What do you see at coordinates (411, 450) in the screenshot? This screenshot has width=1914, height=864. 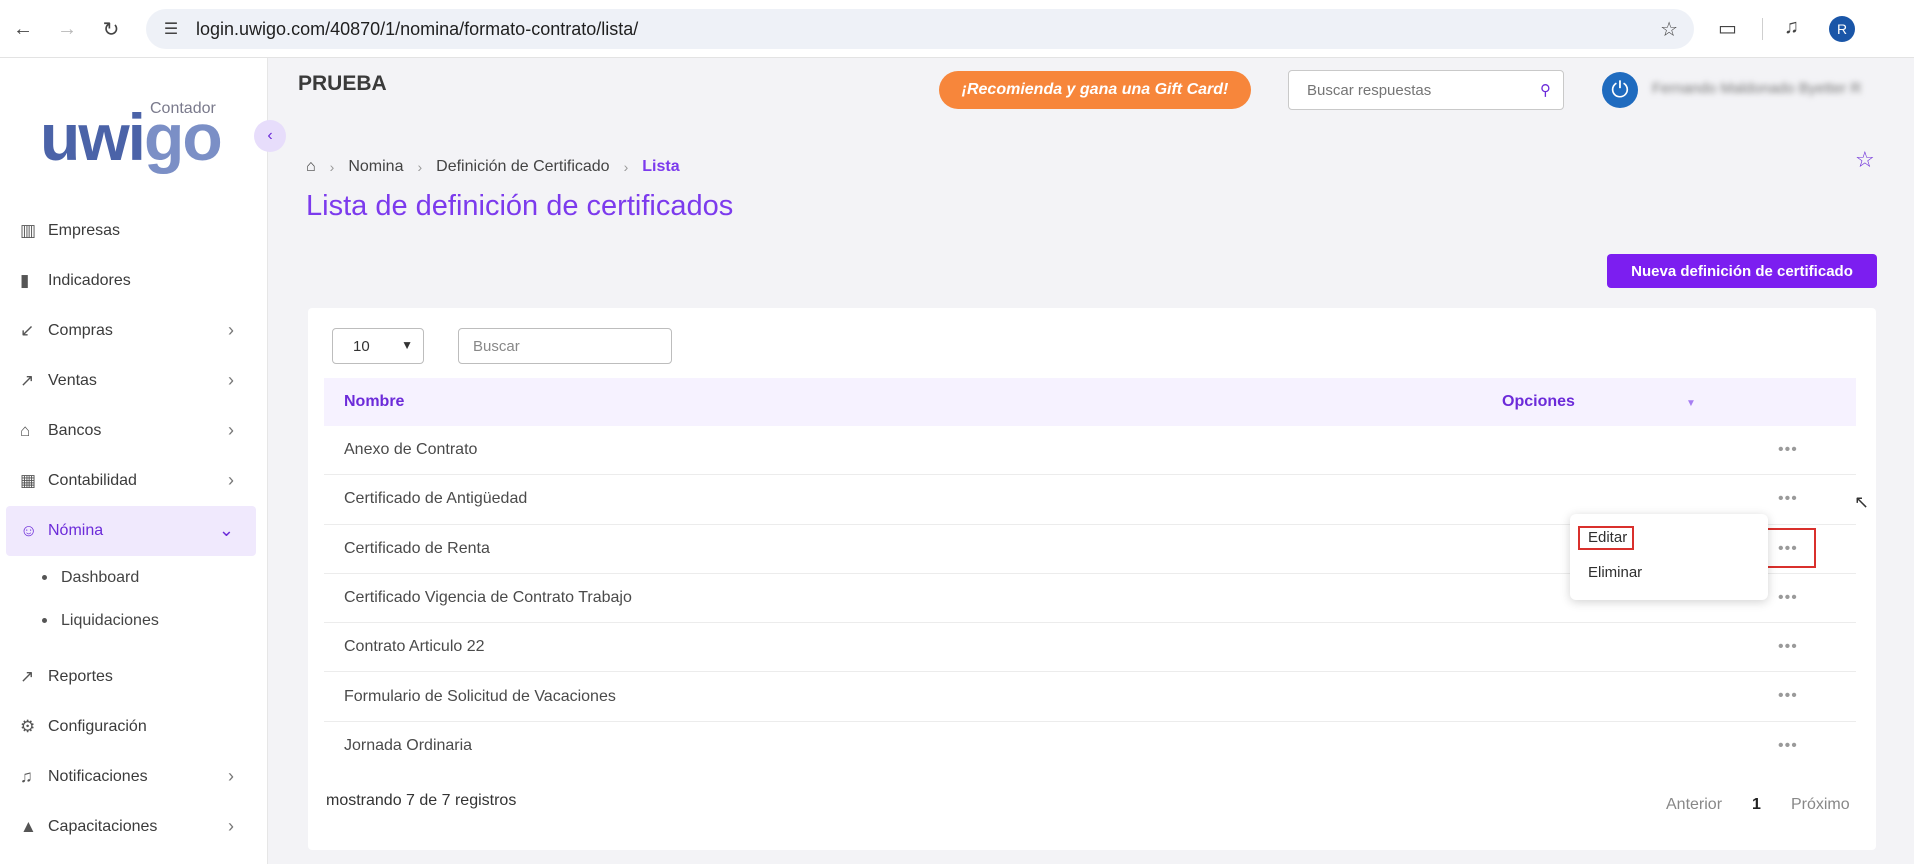 I see `row-name: Anexo de Contrato` at bounding box center [411, 450].